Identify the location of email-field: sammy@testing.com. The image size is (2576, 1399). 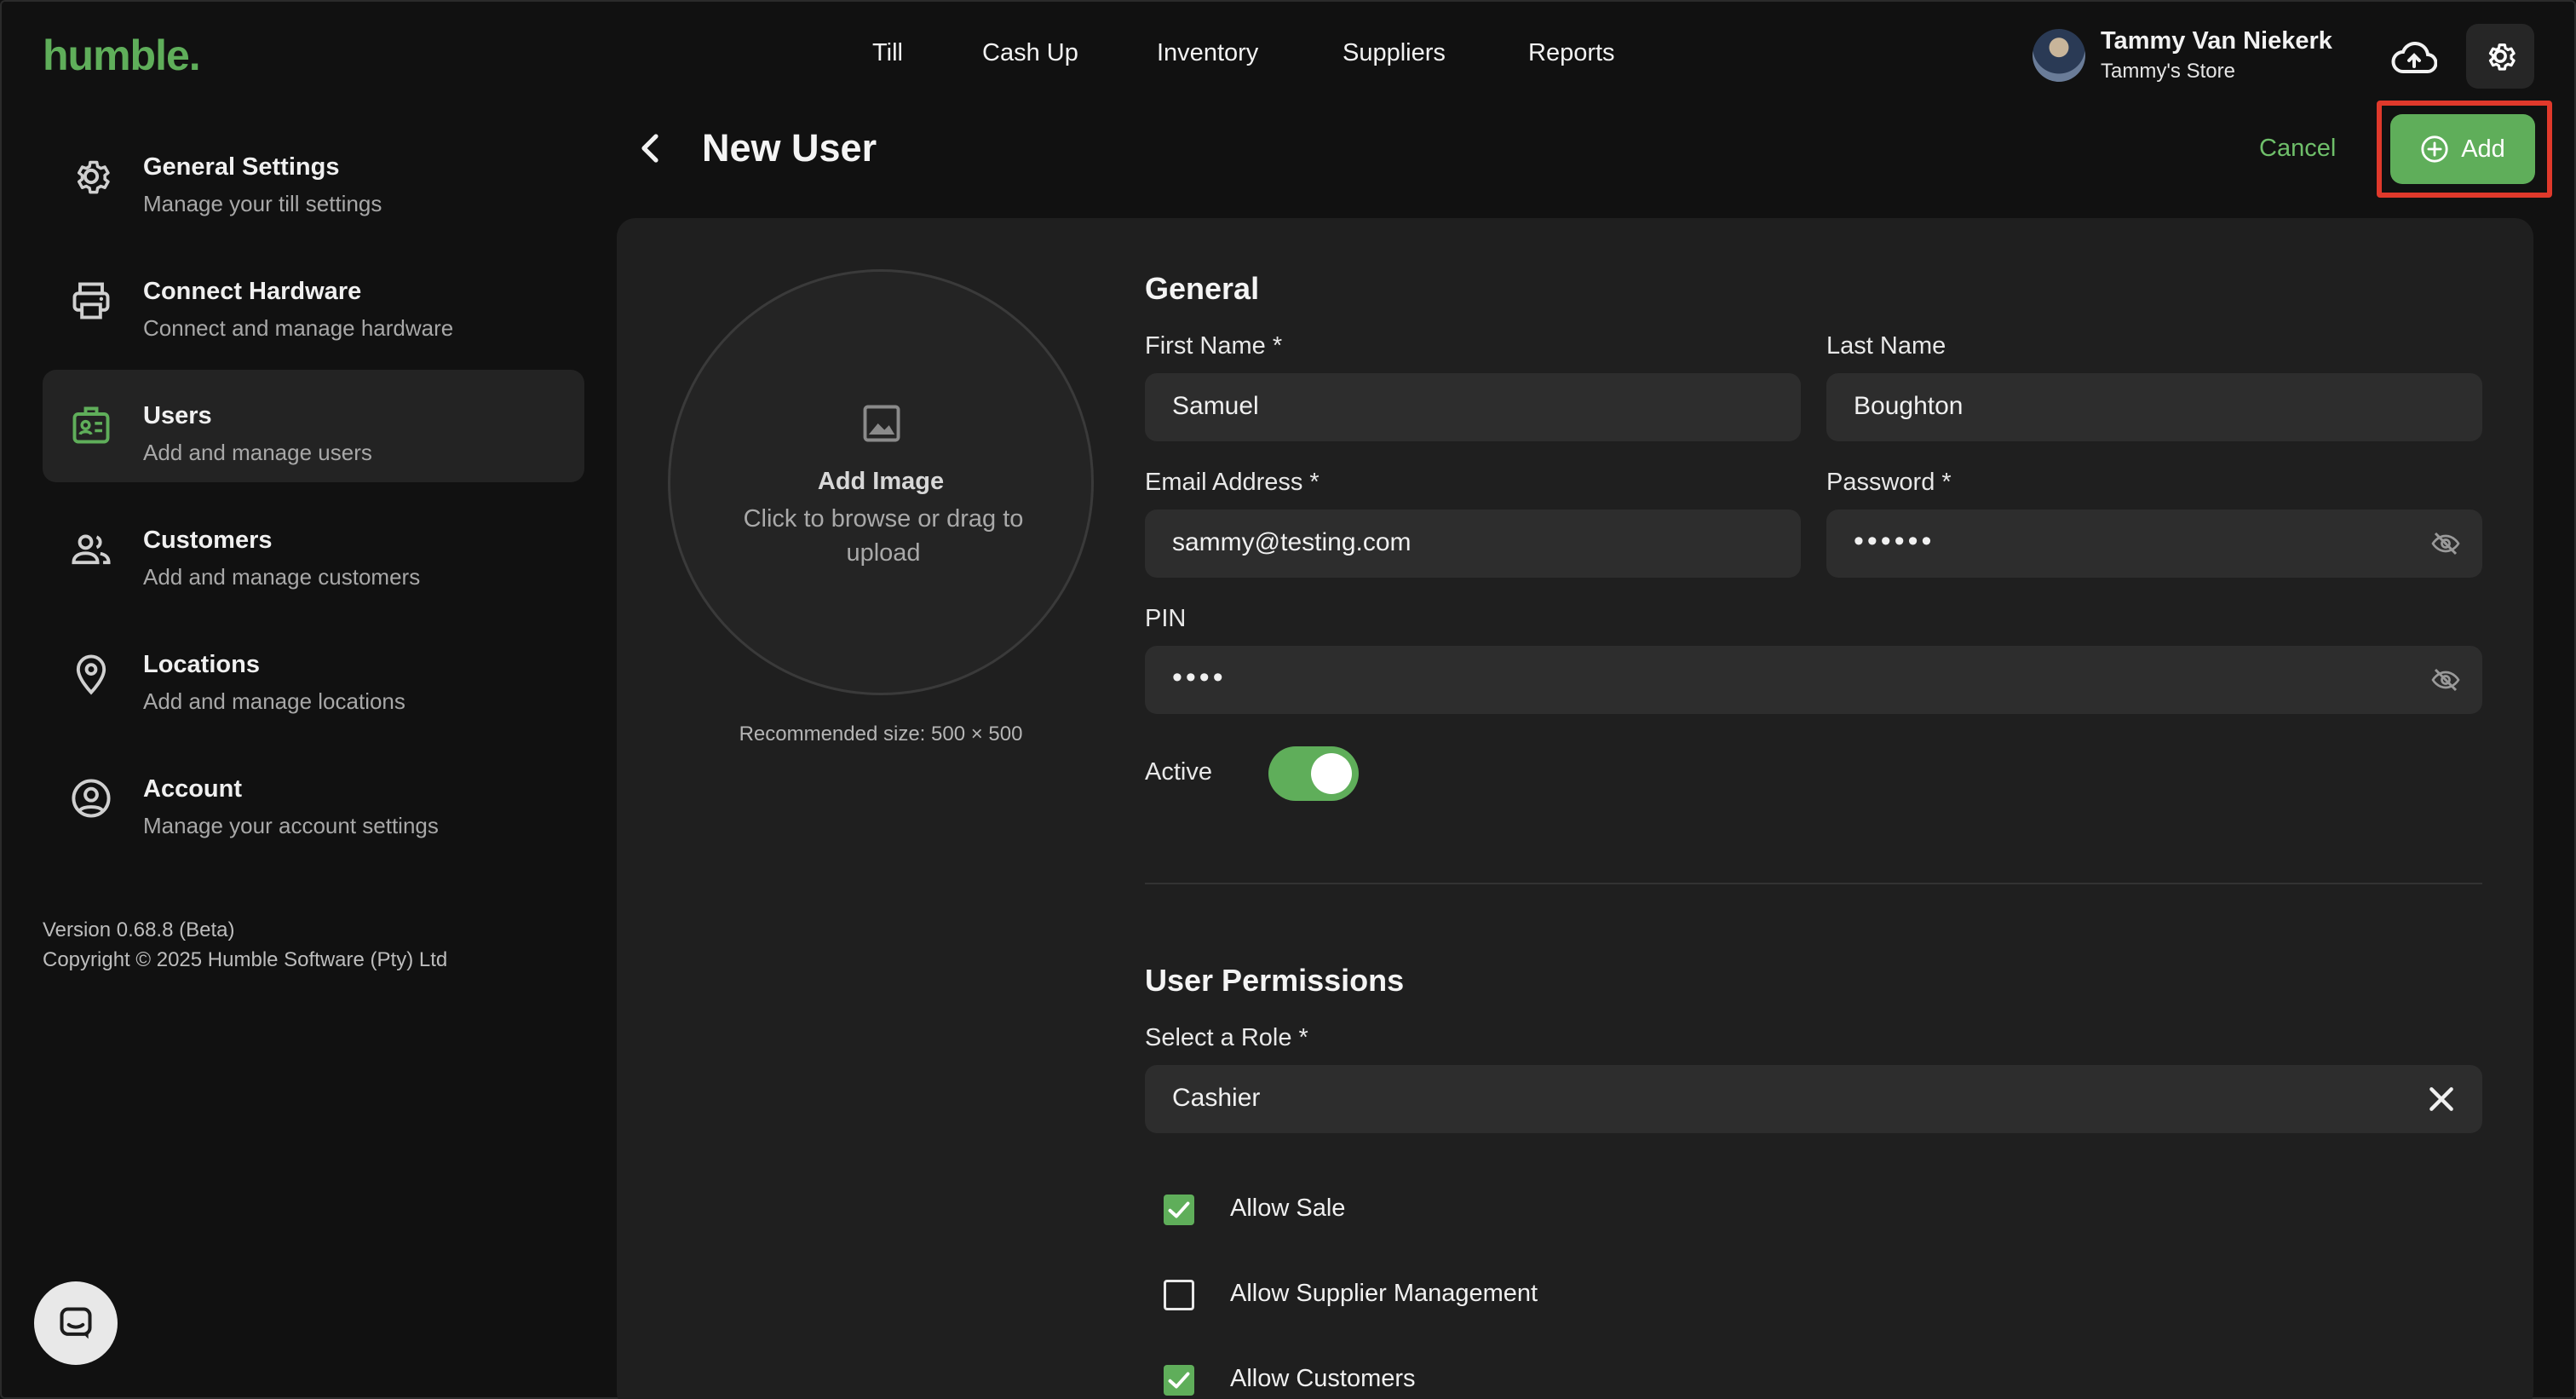
(1473, 544).